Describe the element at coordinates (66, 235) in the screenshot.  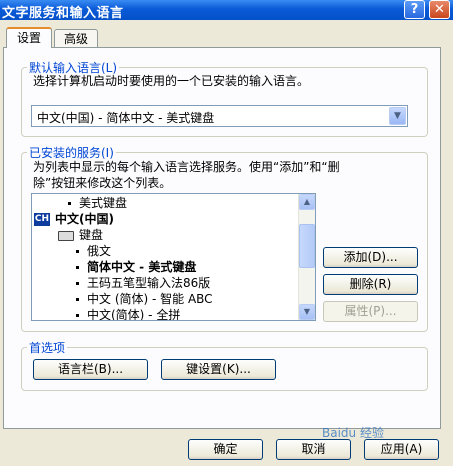
I see `keyboard-icon` at that location.